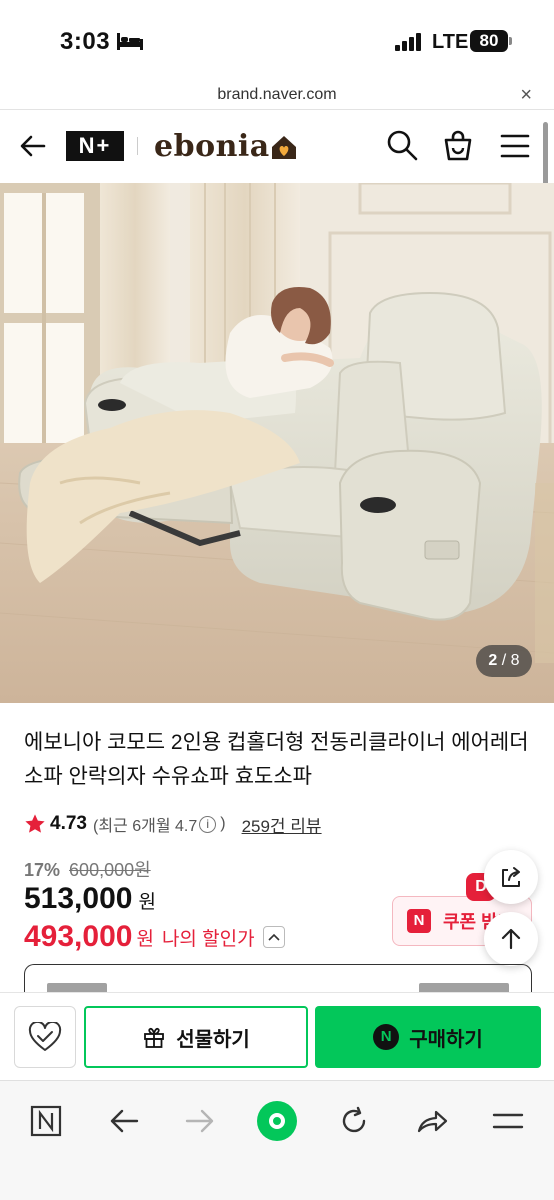  I want to click on browser-forward-button, so click(200, 1121).